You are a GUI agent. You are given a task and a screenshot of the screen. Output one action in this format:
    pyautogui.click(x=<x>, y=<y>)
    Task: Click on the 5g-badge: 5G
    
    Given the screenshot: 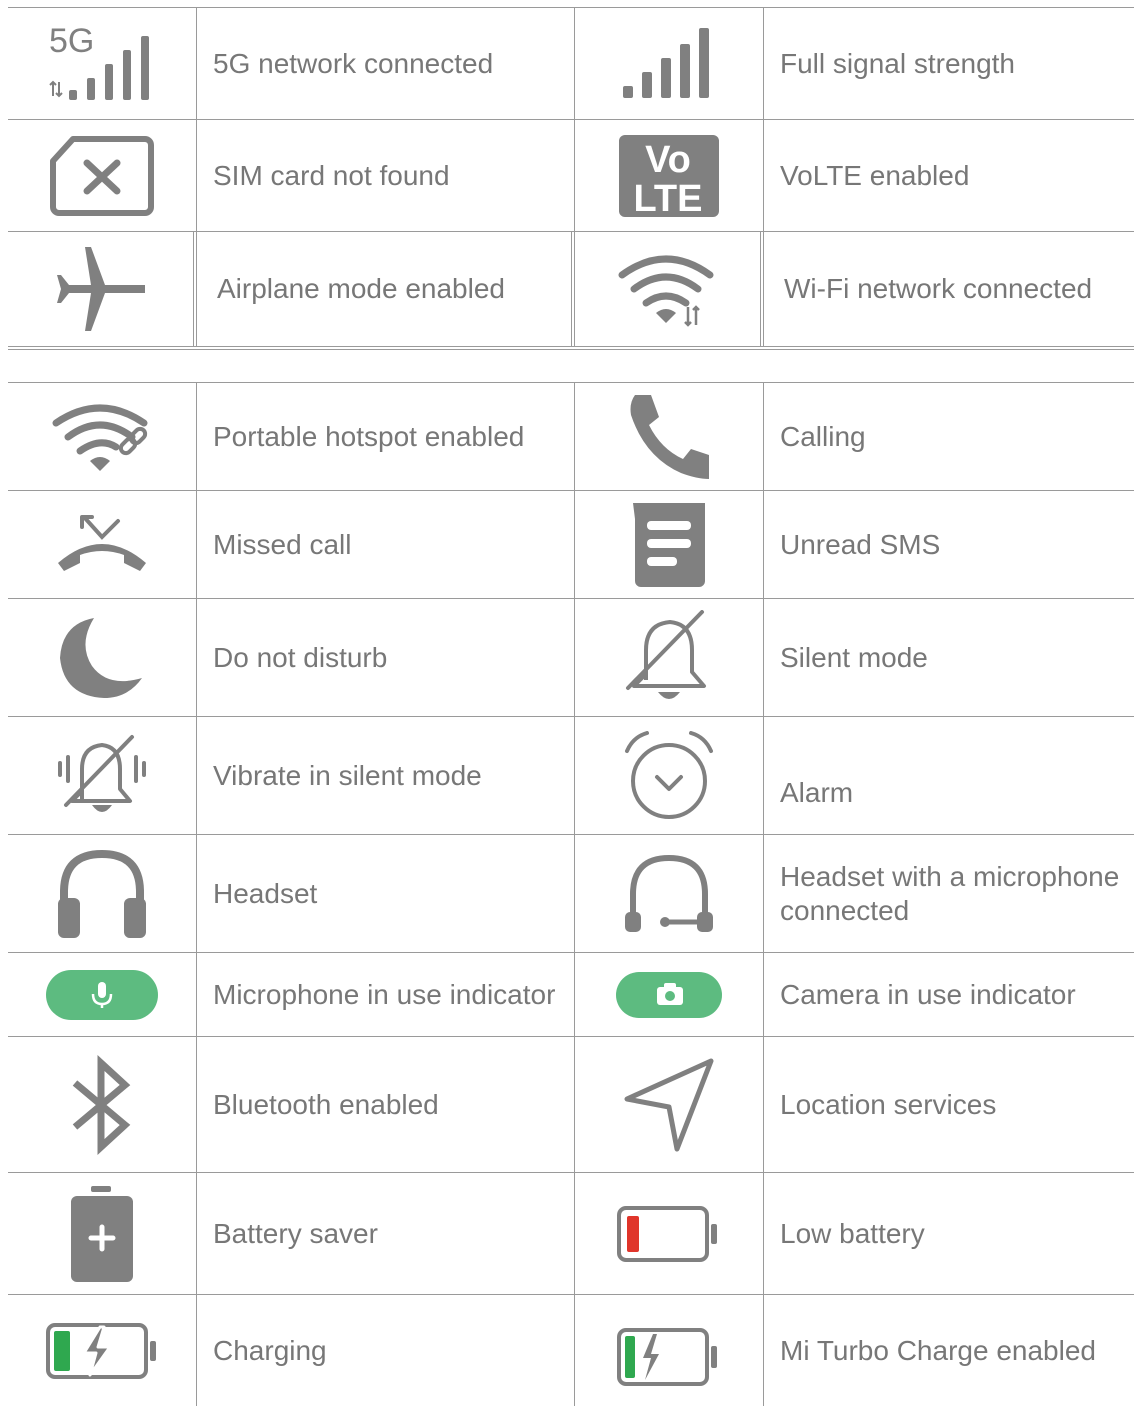 What is the action you would take?
    pyautogui.click(x=71, y=42)
    